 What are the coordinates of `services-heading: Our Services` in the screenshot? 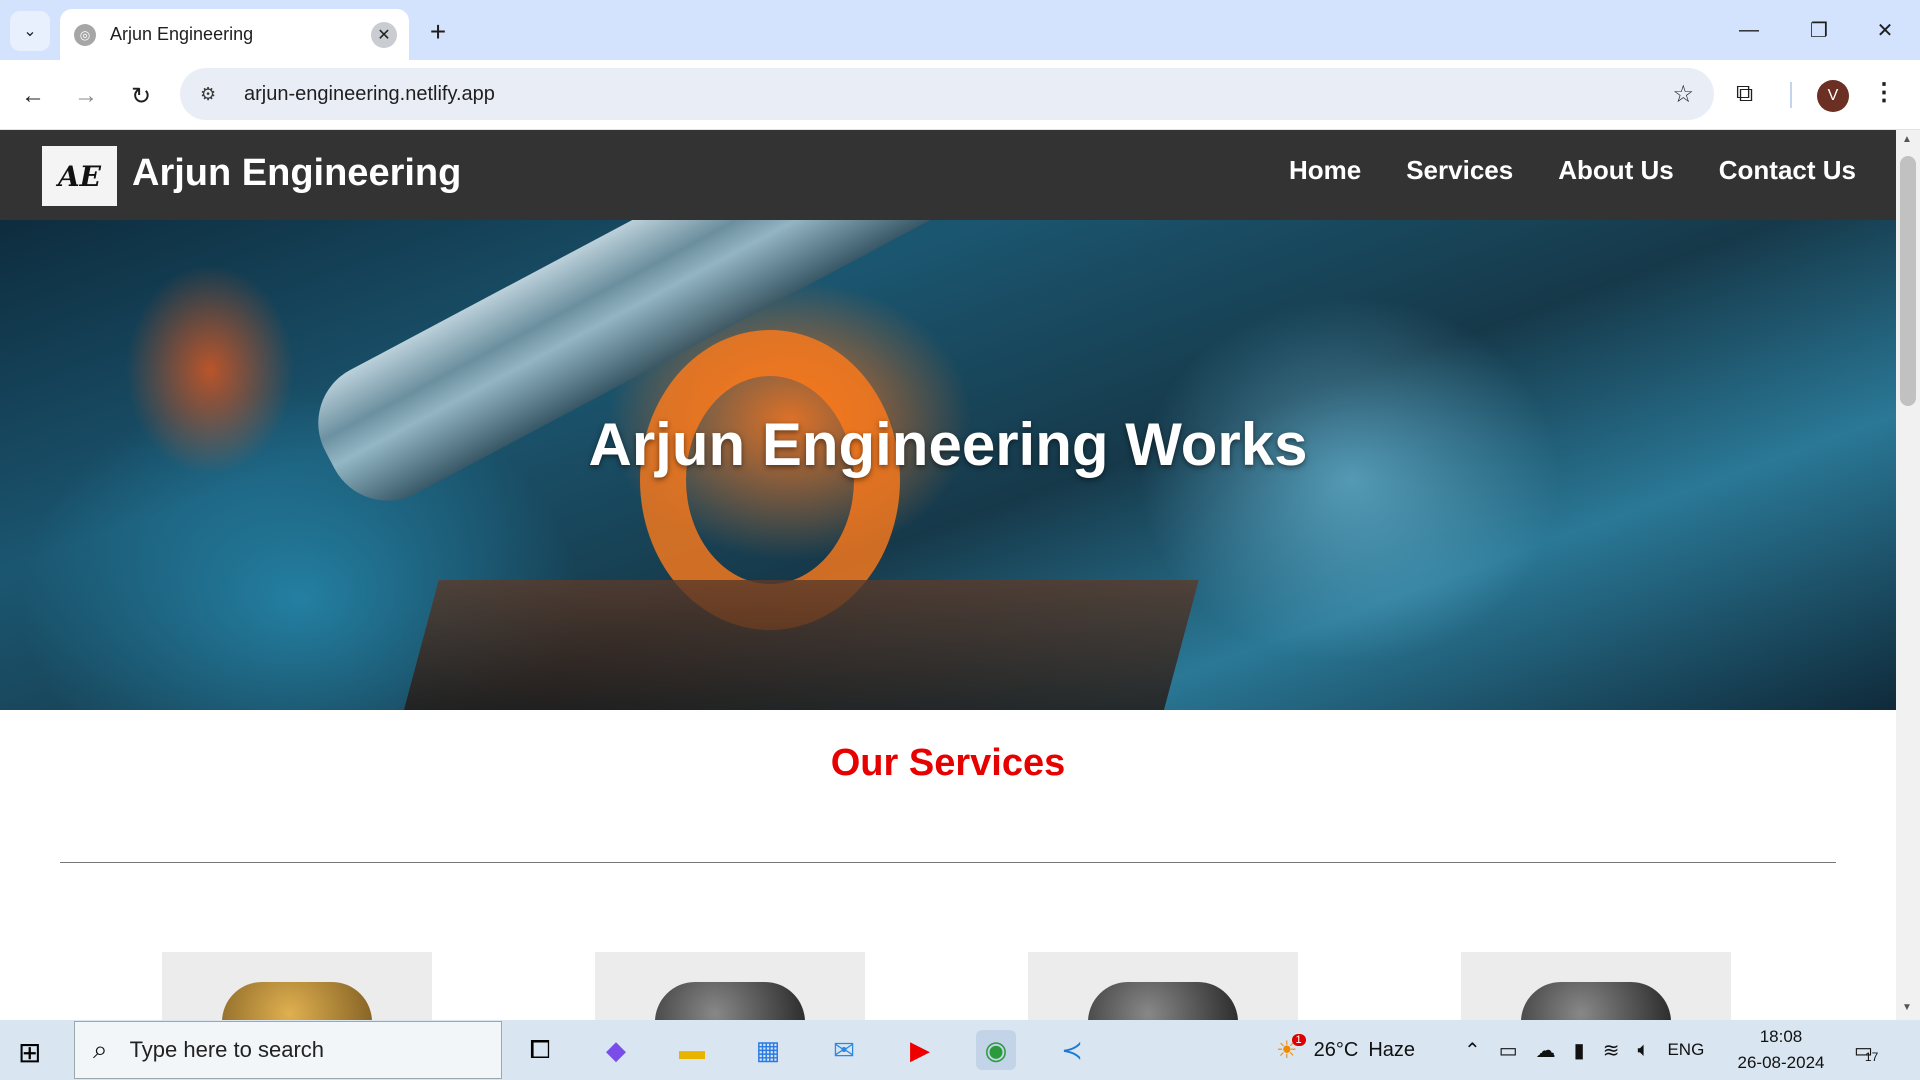 It's located at (948, 763).